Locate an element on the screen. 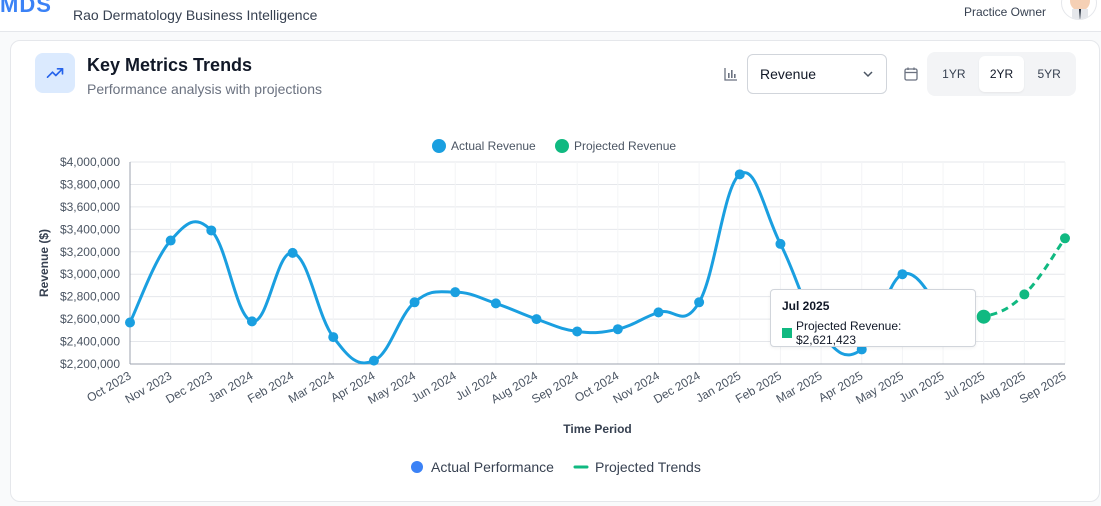 Image resolution: width=1101 pixels, height=506 pixels. legend-projected-label: Projected Revenue is located at coordinates (625, 146).